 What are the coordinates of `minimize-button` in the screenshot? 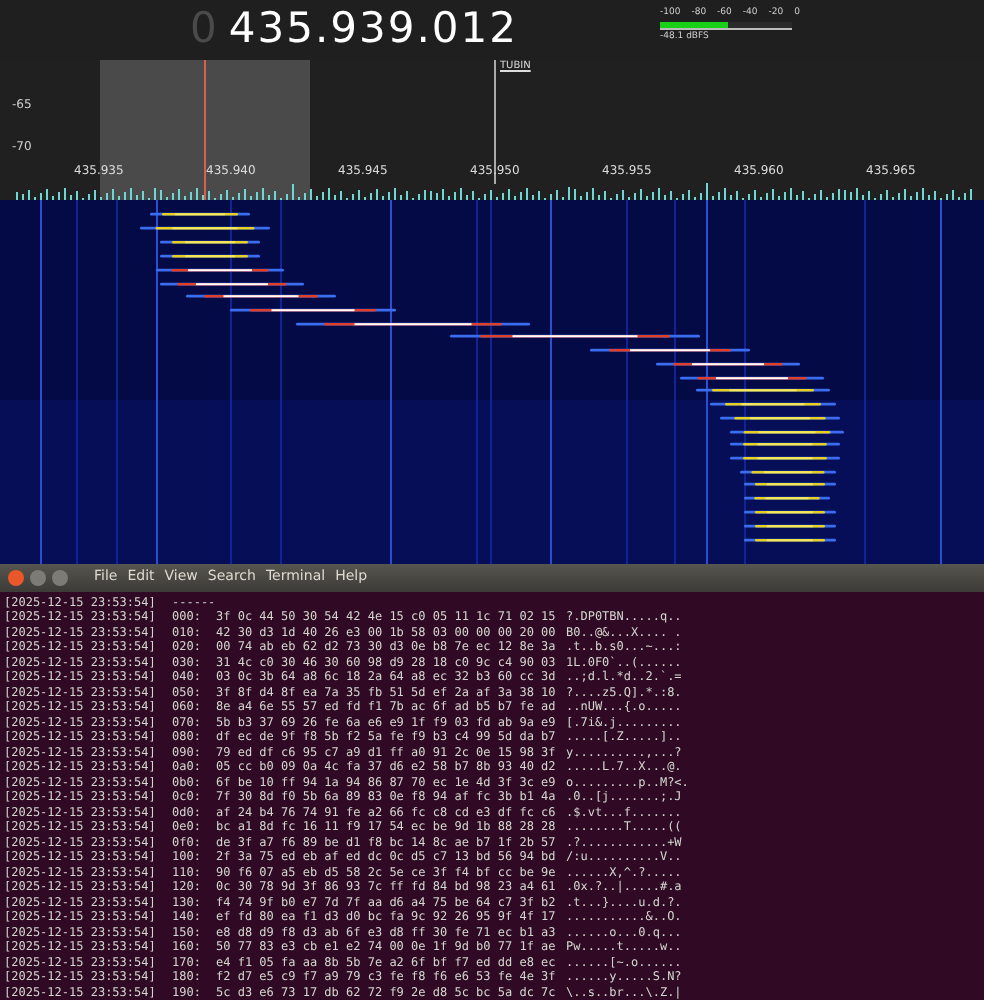 It's located at (38, 577).